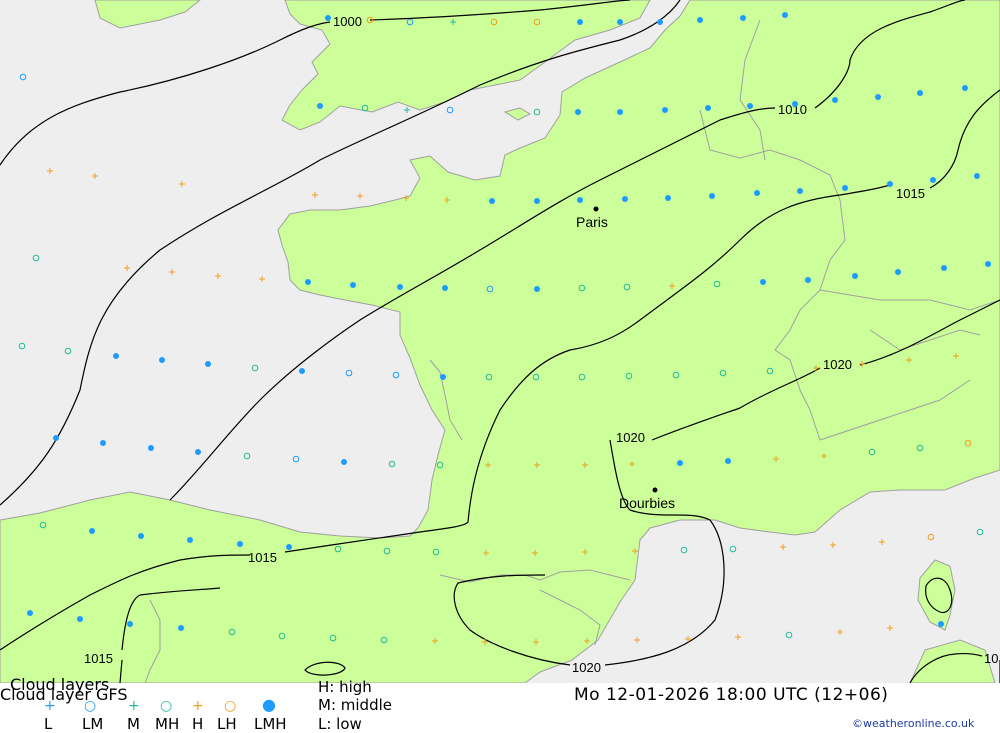 This screenshot has width=1000, height=733. I want to click on legend-key-middle: M: middle, so click(355, 705).